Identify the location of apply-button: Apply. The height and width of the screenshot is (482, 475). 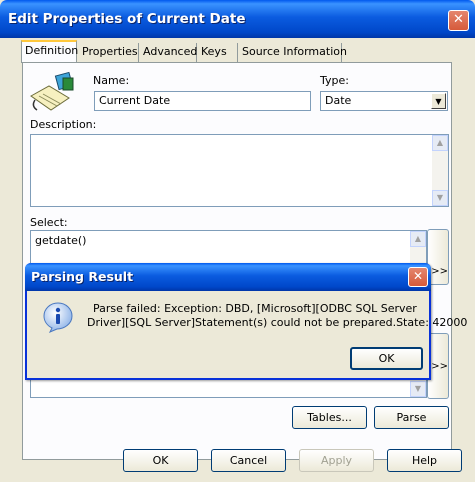
(336, 460).